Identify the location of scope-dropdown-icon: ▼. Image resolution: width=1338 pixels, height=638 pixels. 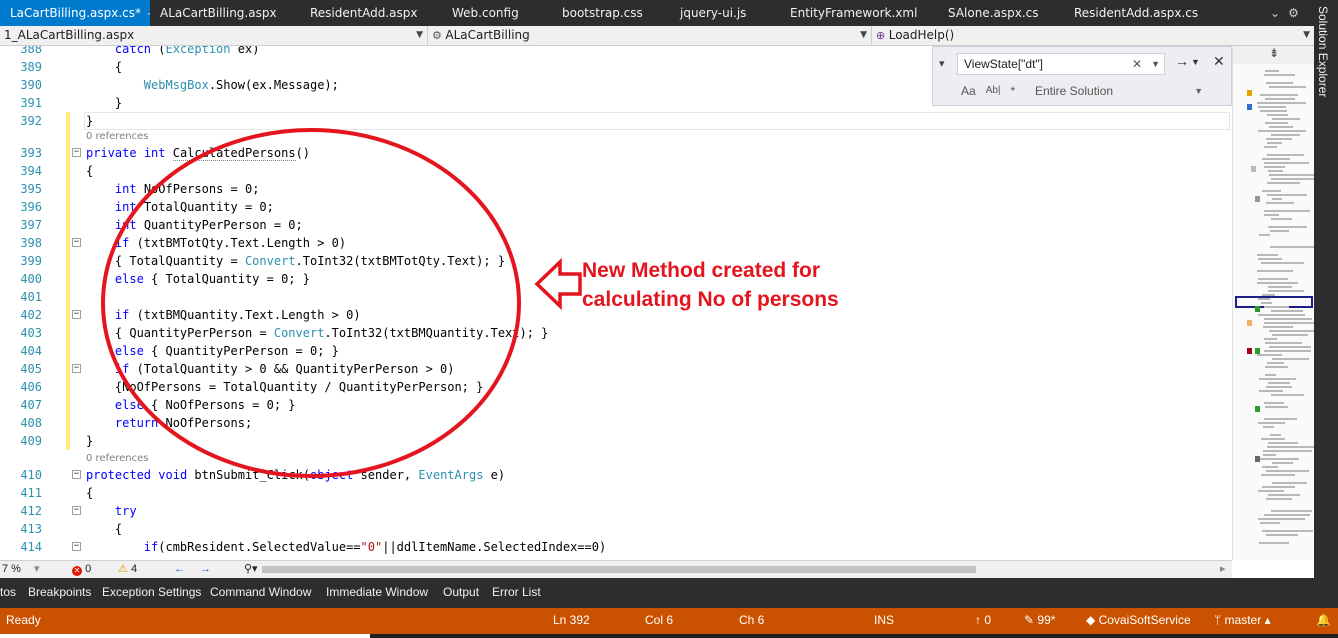
(1198, 91).